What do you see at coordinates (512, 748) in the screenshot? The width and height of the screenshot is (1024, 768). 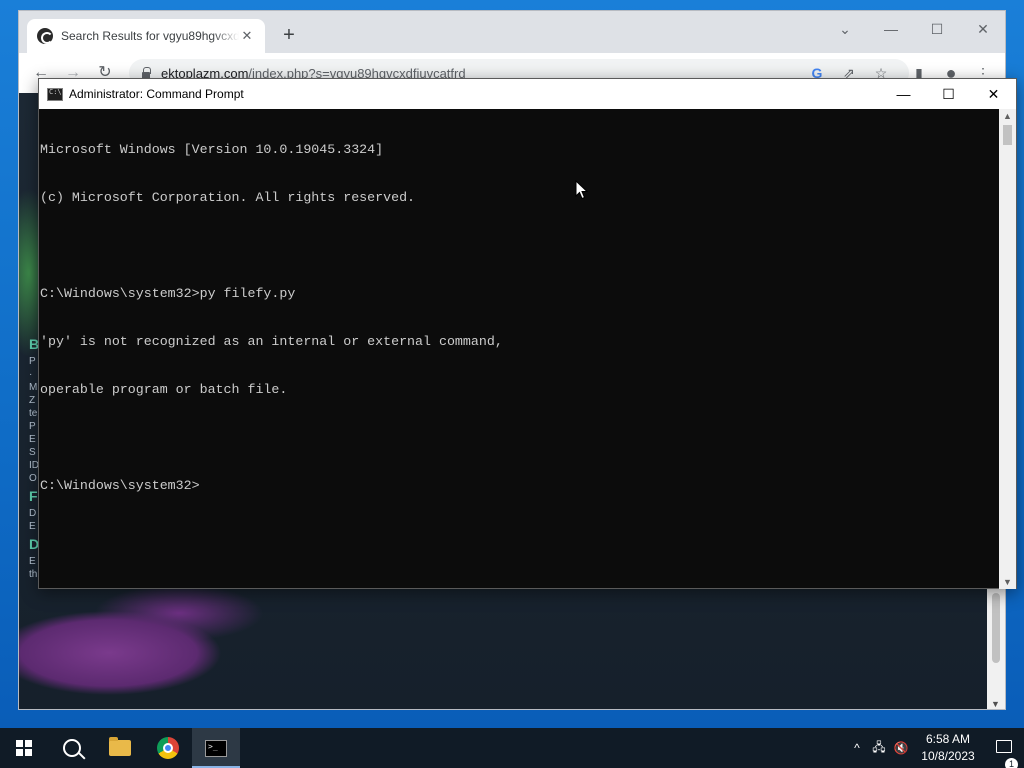 I see `taskbar: ^ 🖧 🔇 6:58 AM 10/8/2023 1` at bounding box center [512, 748].